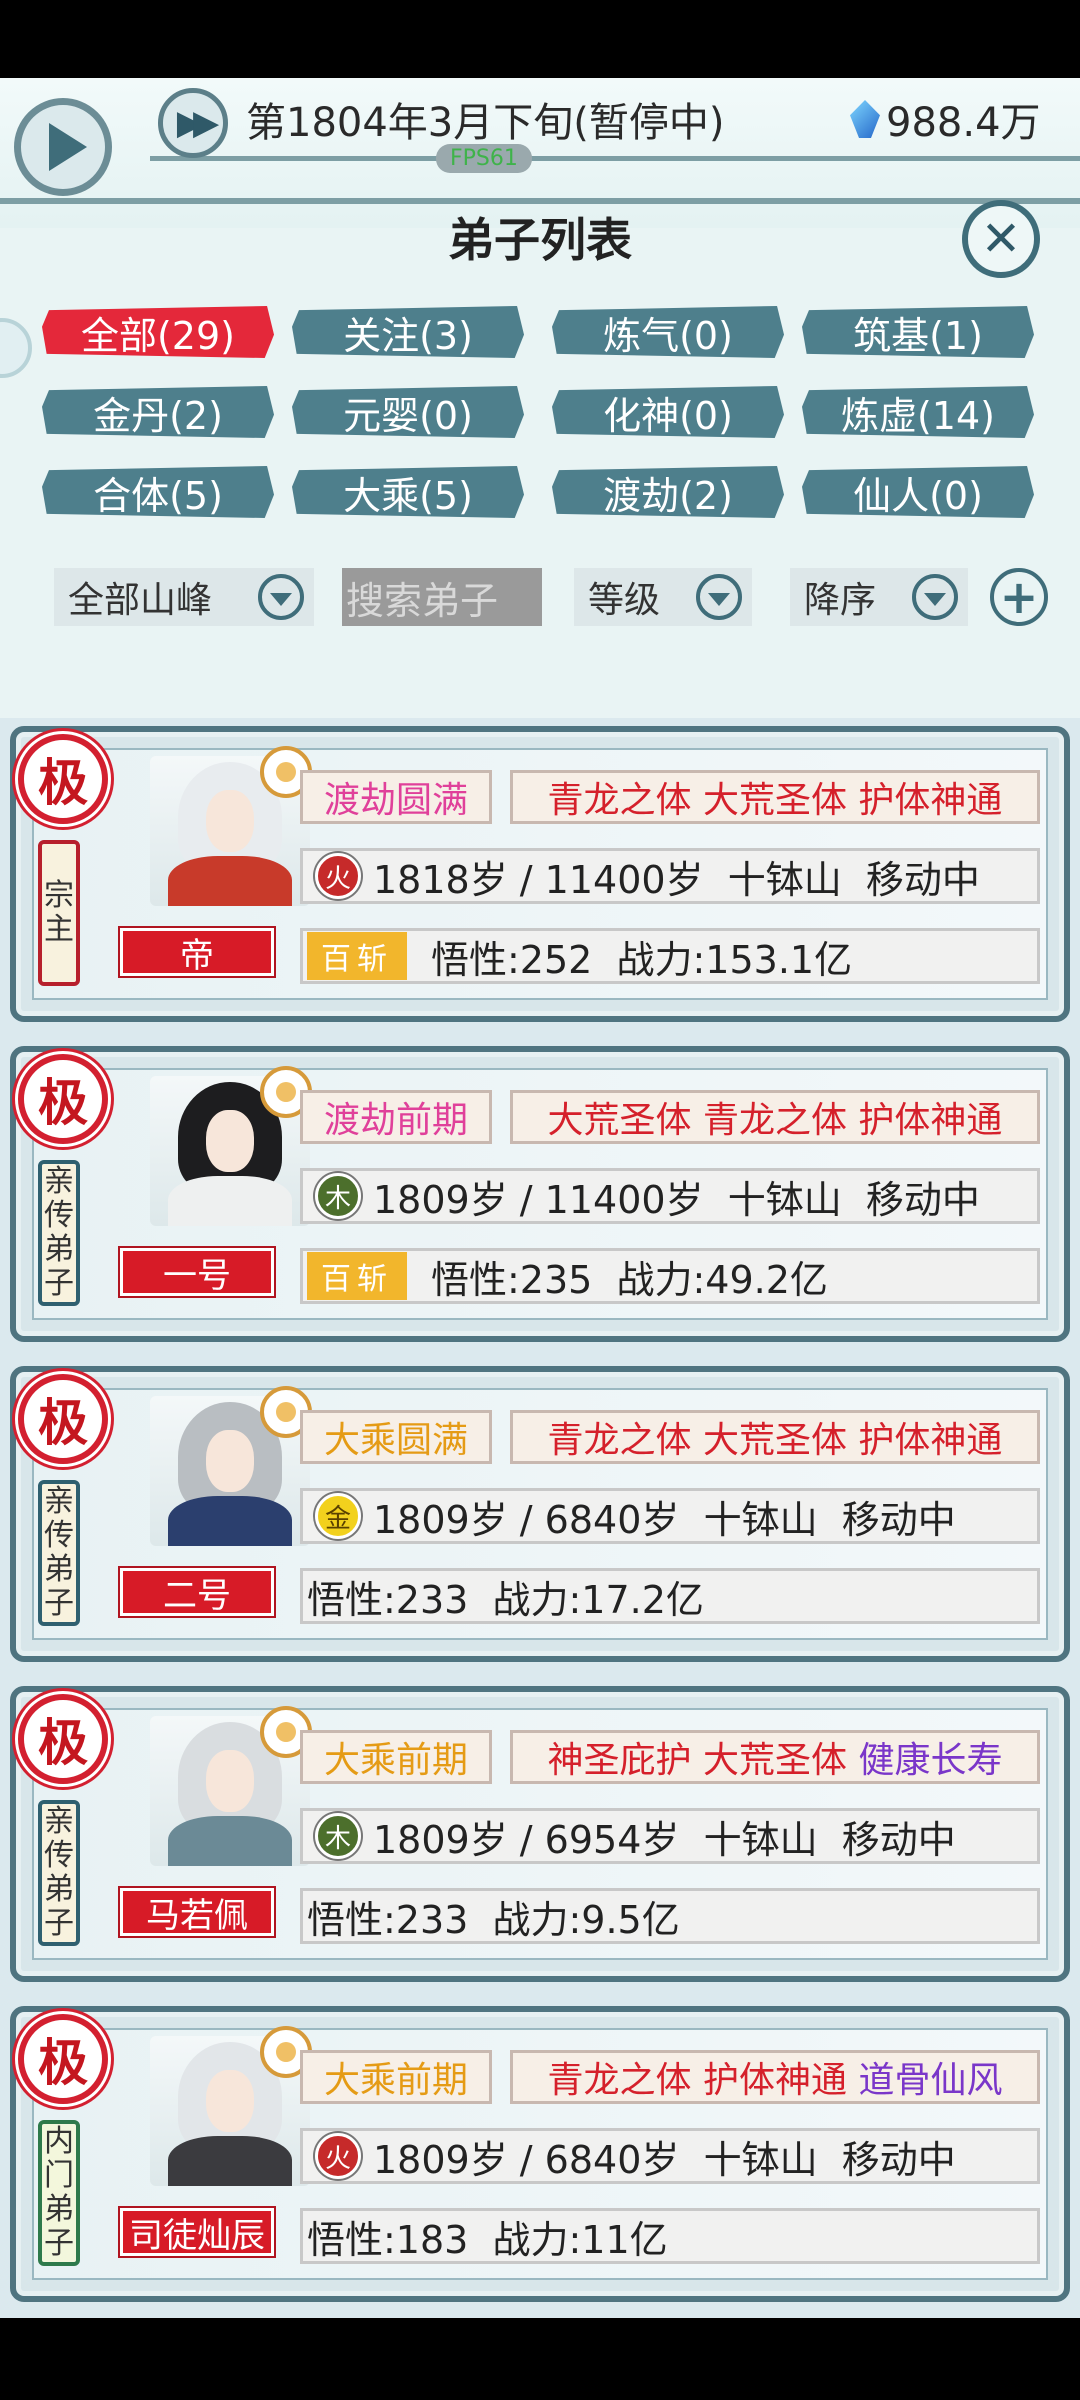 The width and height of the screenshot is (1080, 2400). I want to click on search-input: 搜索弟子, so click(442, 597).